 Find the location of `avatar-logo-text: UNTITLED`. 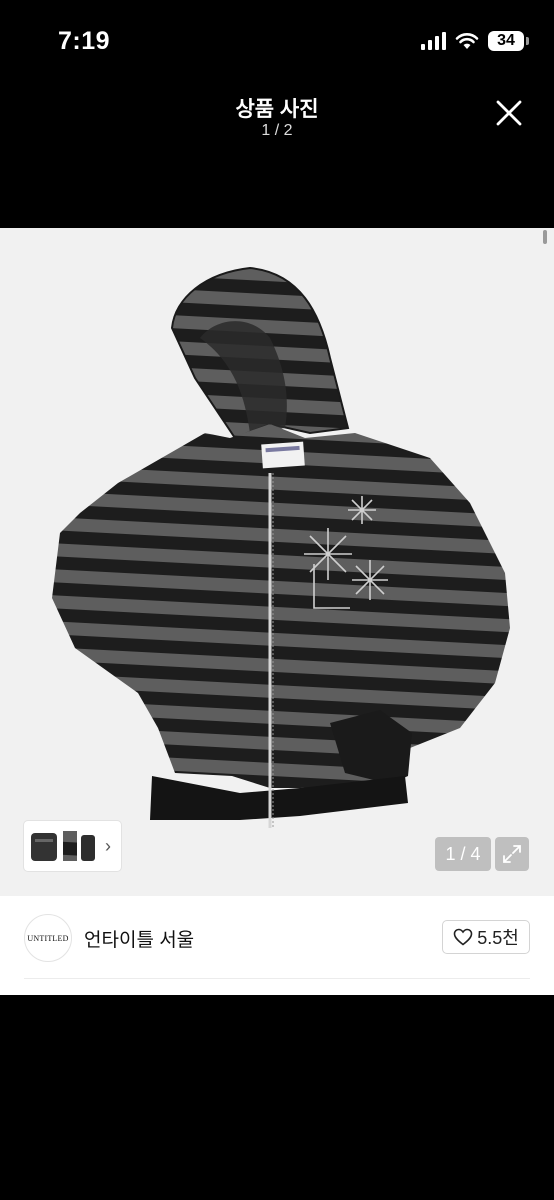

avatar-logo-text: UNTITLED is located at coordinates (48, 938).